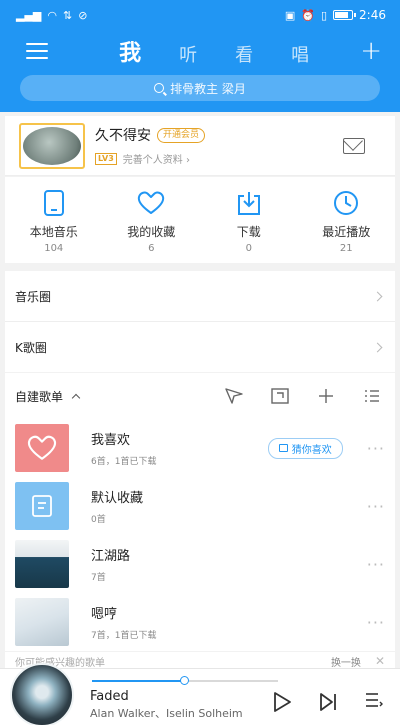 This screenshot has height=725, width=400. I want to click on next-icon, so click(328, 704).